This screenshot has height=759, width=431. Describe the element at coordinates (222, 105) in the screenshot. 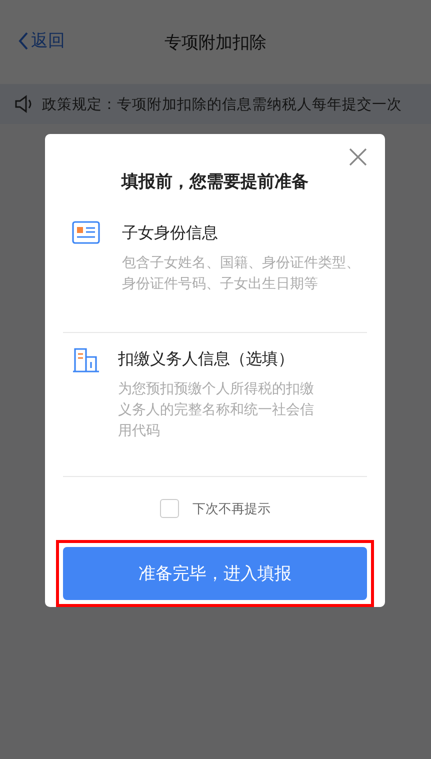

I see `notice-text: 政策规定：专项附加扣除的信息需纳税人每年提交一次` at that location.